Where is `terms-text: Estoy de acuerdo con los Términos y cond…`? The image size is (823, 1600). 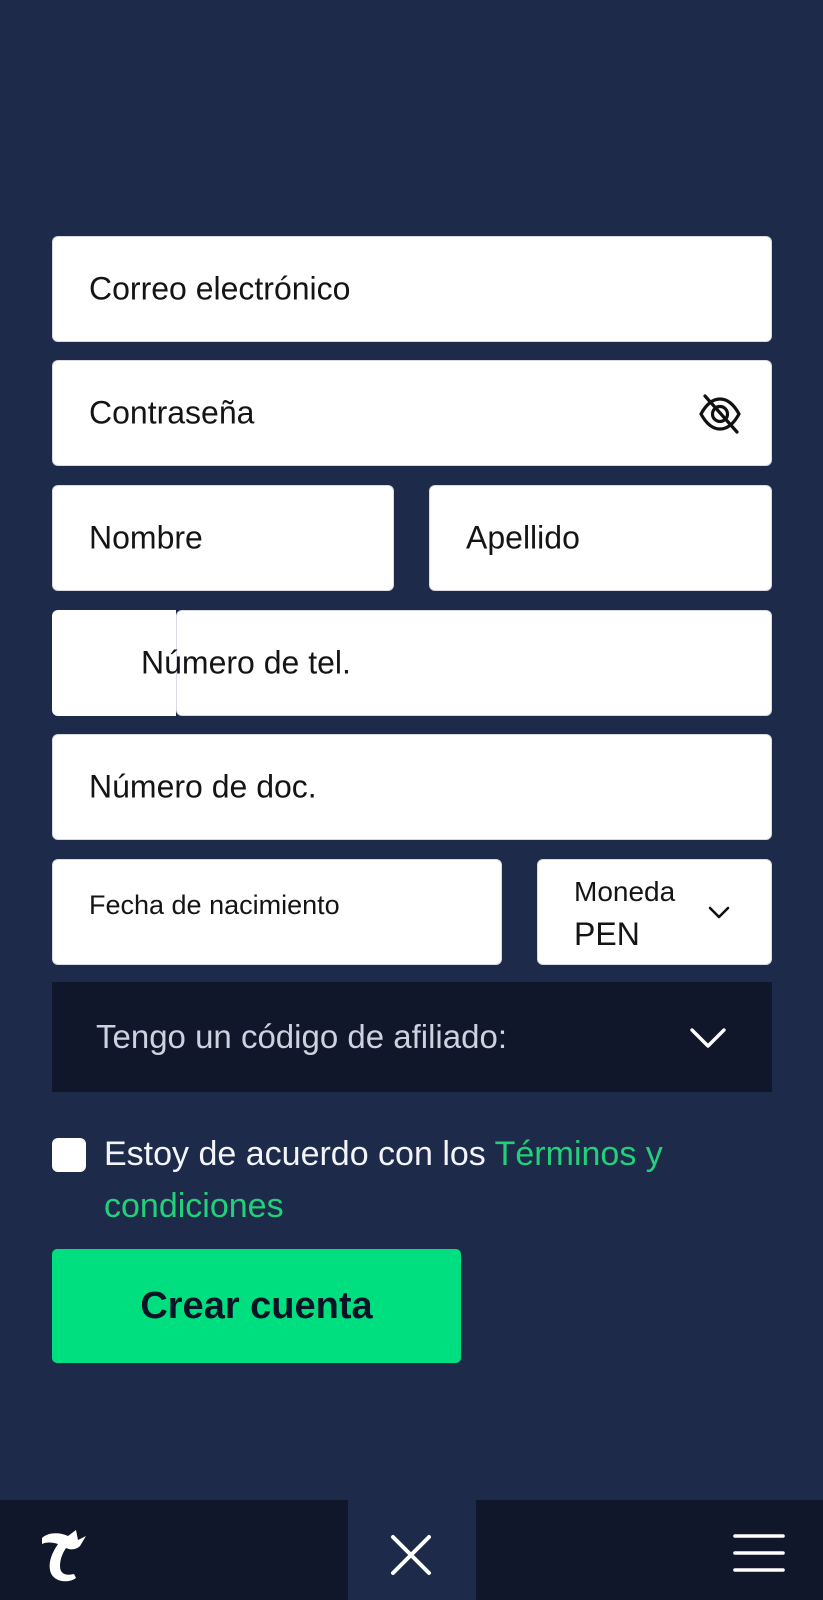
terms-text: Estoy de acuerdo con los Términos y cond… is located at coordinates (412, 1180).